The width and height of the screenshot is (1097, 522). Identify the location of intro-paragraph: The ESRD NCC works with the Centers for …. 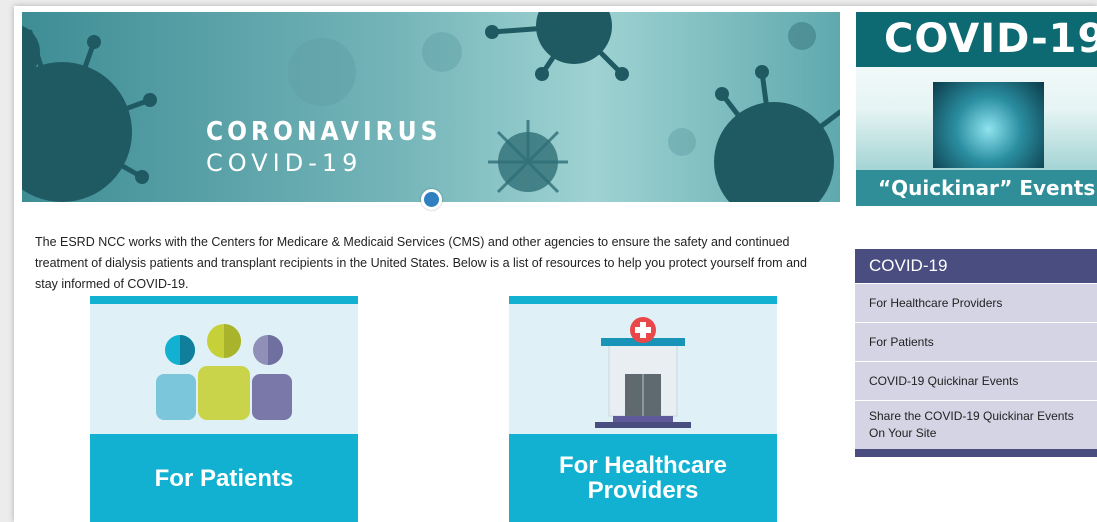
(421, 263).